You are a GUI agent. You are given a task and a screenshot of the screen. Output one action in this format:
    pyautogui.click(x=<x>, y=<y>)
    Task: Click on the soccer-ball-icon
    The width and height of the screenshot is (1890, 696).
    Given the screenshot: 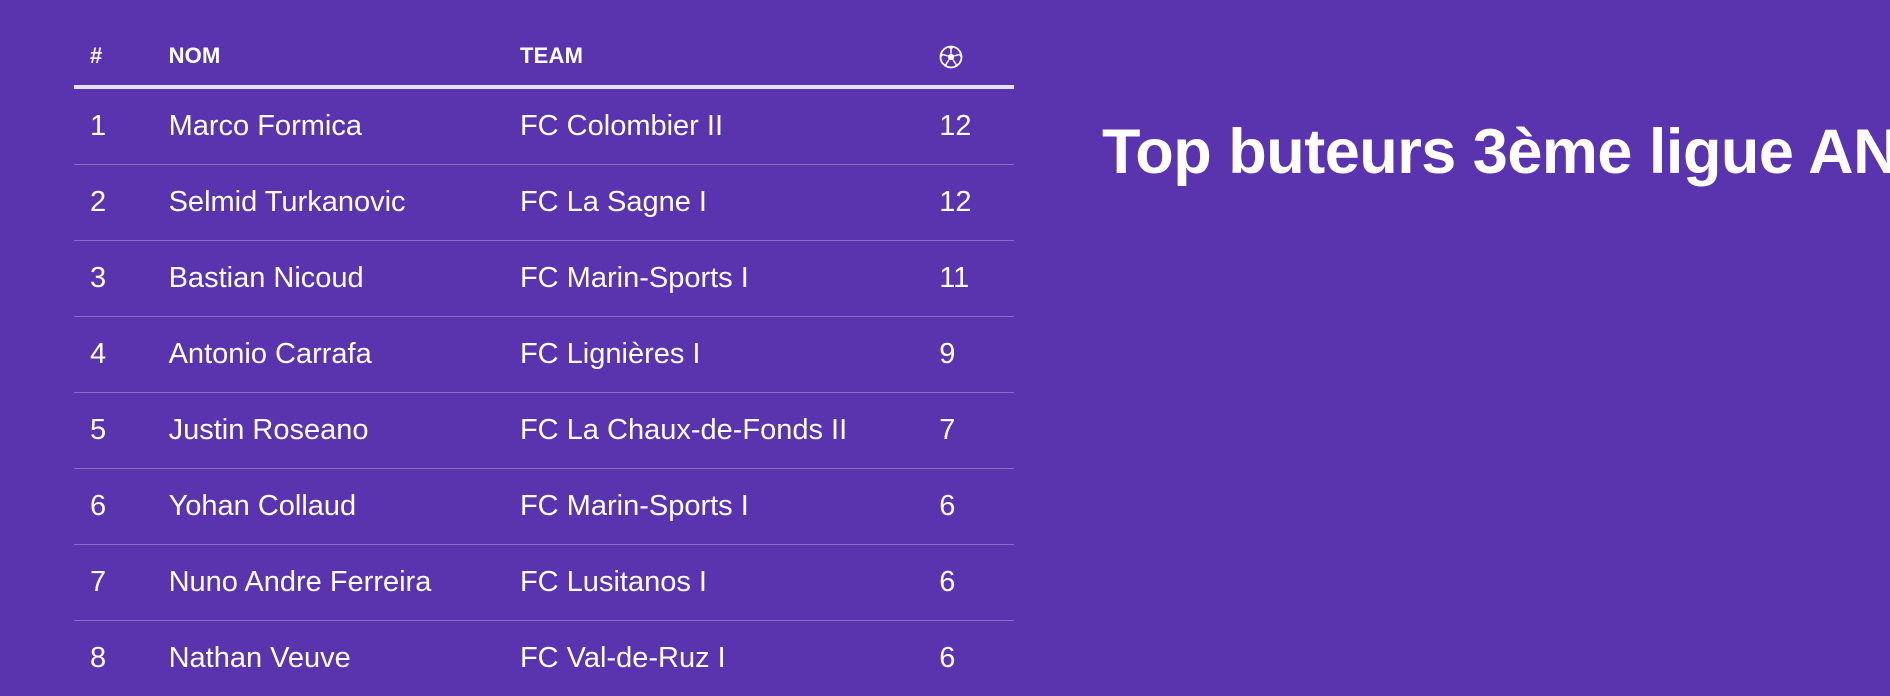 What is the action you would take?
    pyautogui.click(x=951, y=56)
    